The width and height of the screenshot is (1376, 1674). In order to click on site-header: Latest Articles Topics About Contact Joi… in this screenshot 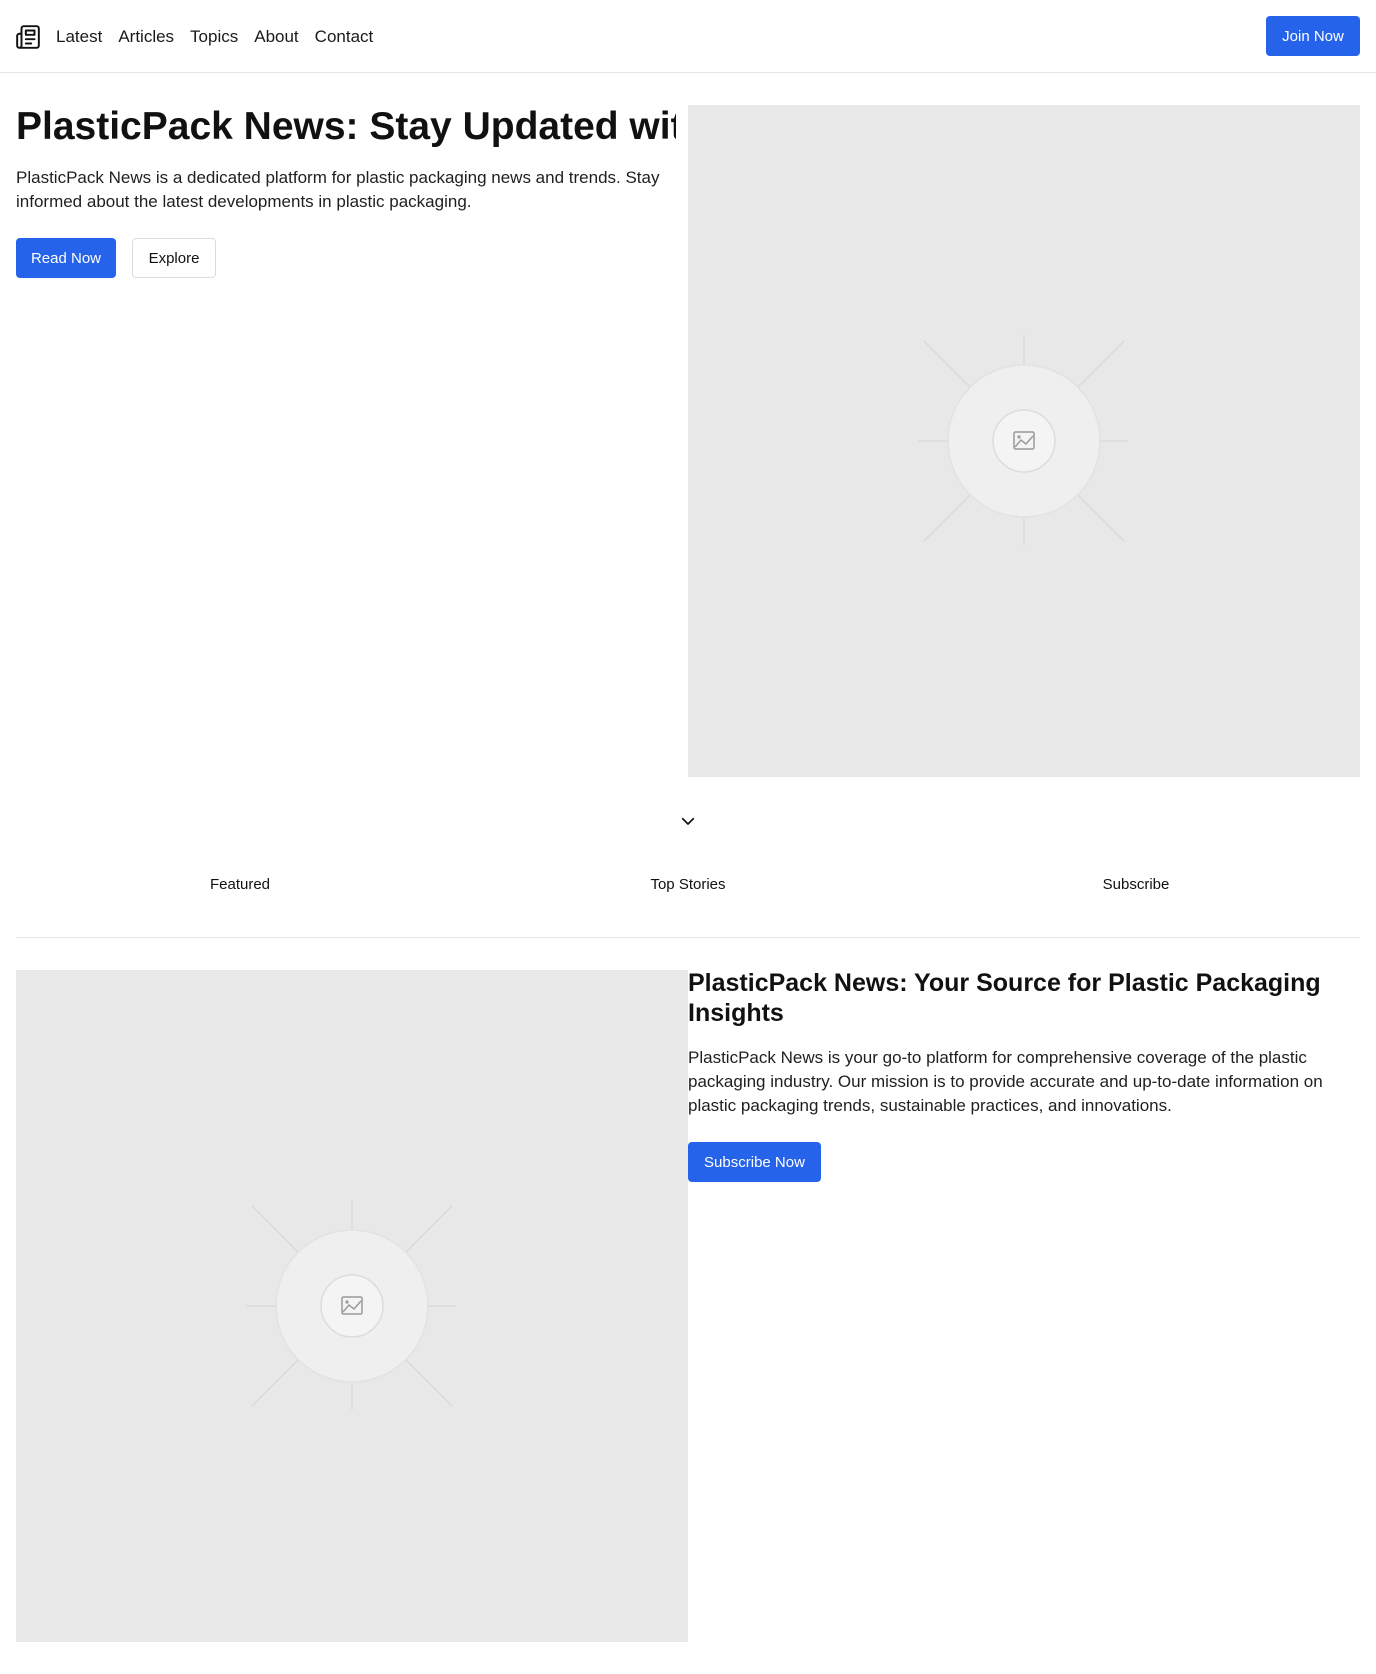, I will do `click(688, 36)`.